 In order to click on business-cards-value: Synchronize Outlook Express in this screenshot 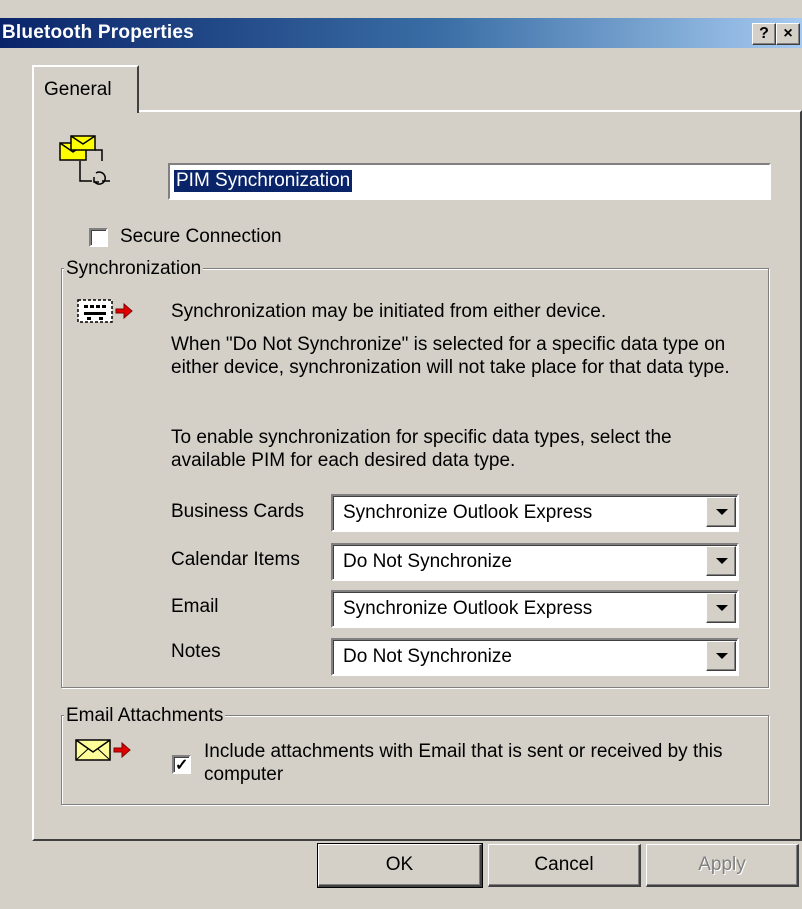, I will do `click(468, 512)`.